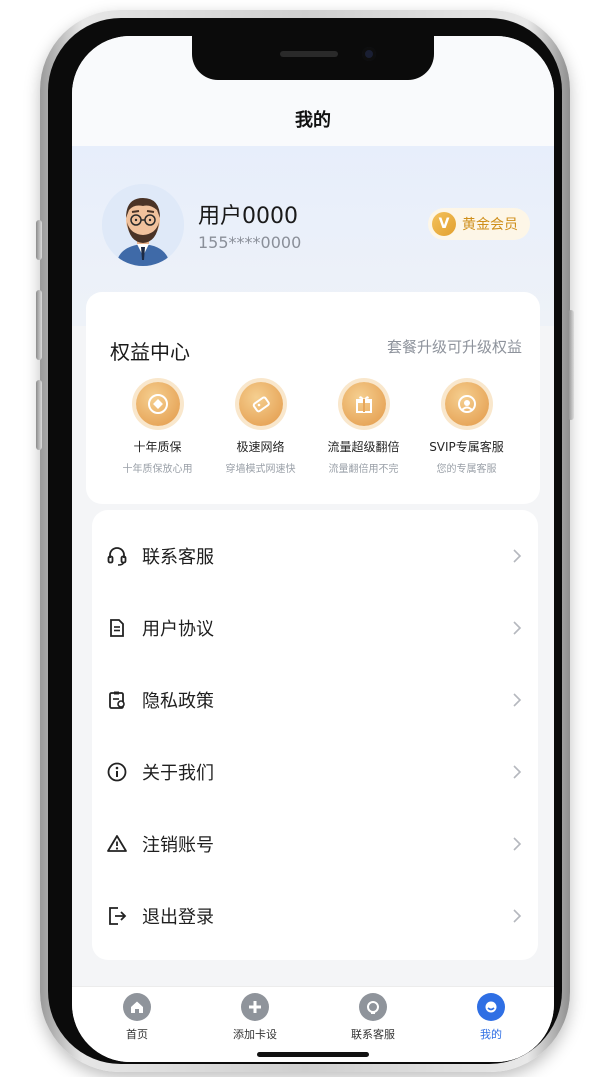  Describe the element at coordinates (260, 432) in the screenshot. I see `benefit-network: 极速网络 穿墙模式网速快` at that location.